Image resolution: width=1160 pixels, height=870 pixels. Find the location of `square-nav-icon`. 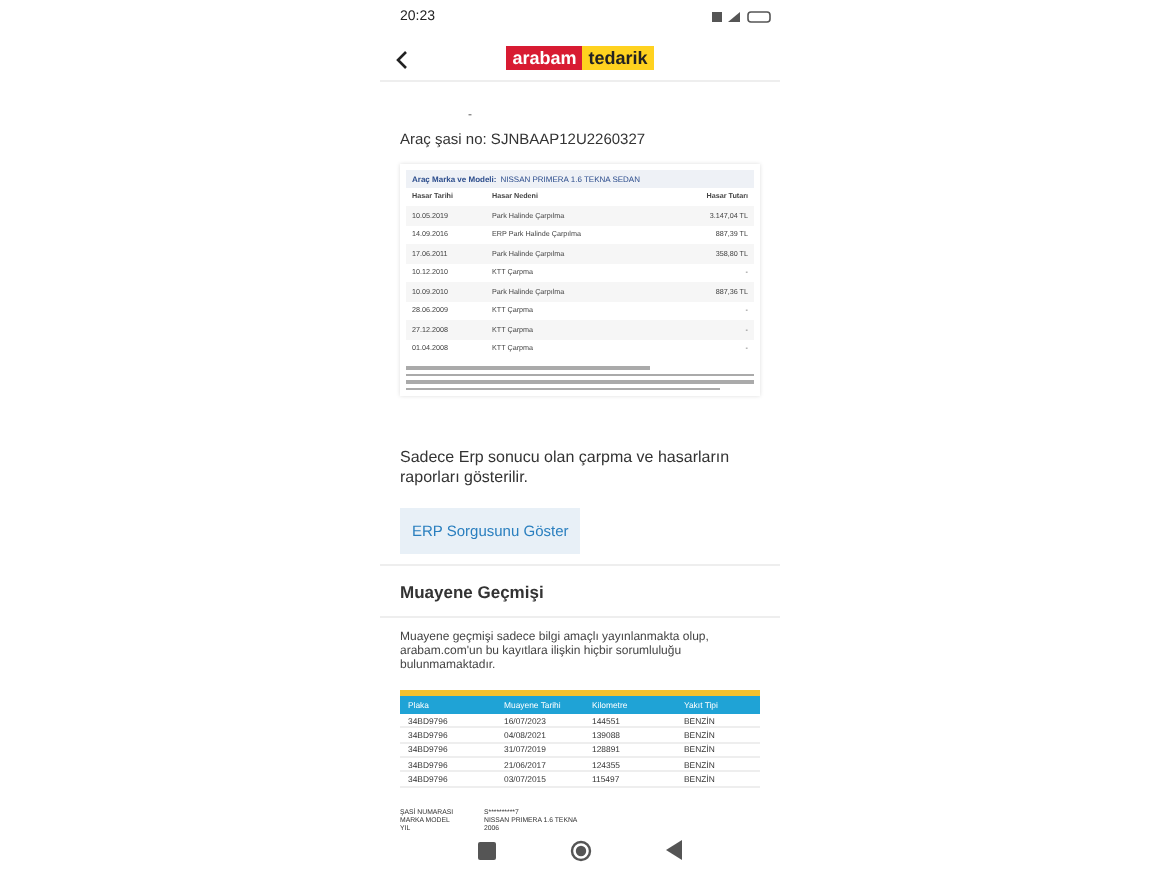

square-nav-icon is located at coordinates (486, 850).